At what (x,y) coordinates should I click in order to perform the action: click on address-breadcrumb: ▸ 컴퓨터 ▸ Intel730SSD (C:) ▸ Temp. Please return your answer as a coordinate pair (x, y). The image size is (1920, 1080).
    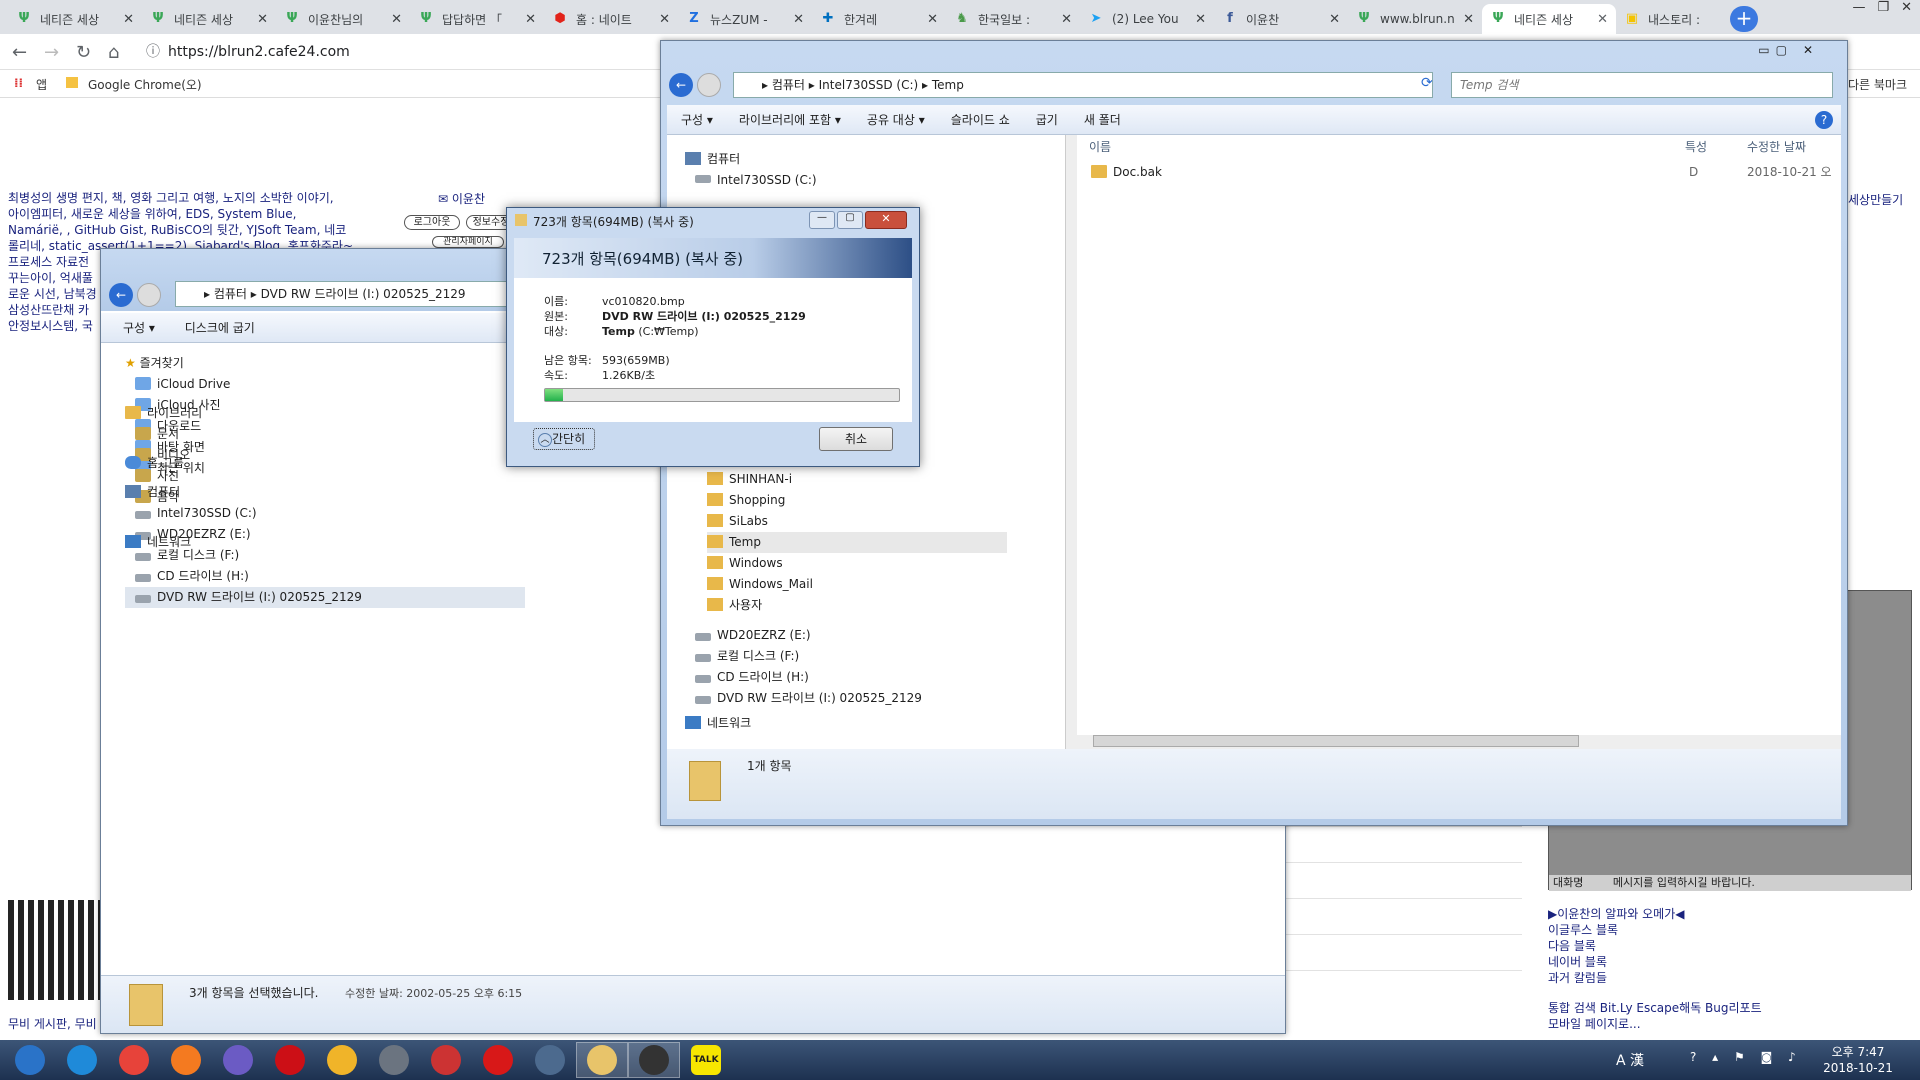
    Looking at the image, I should click on (1083, 85).